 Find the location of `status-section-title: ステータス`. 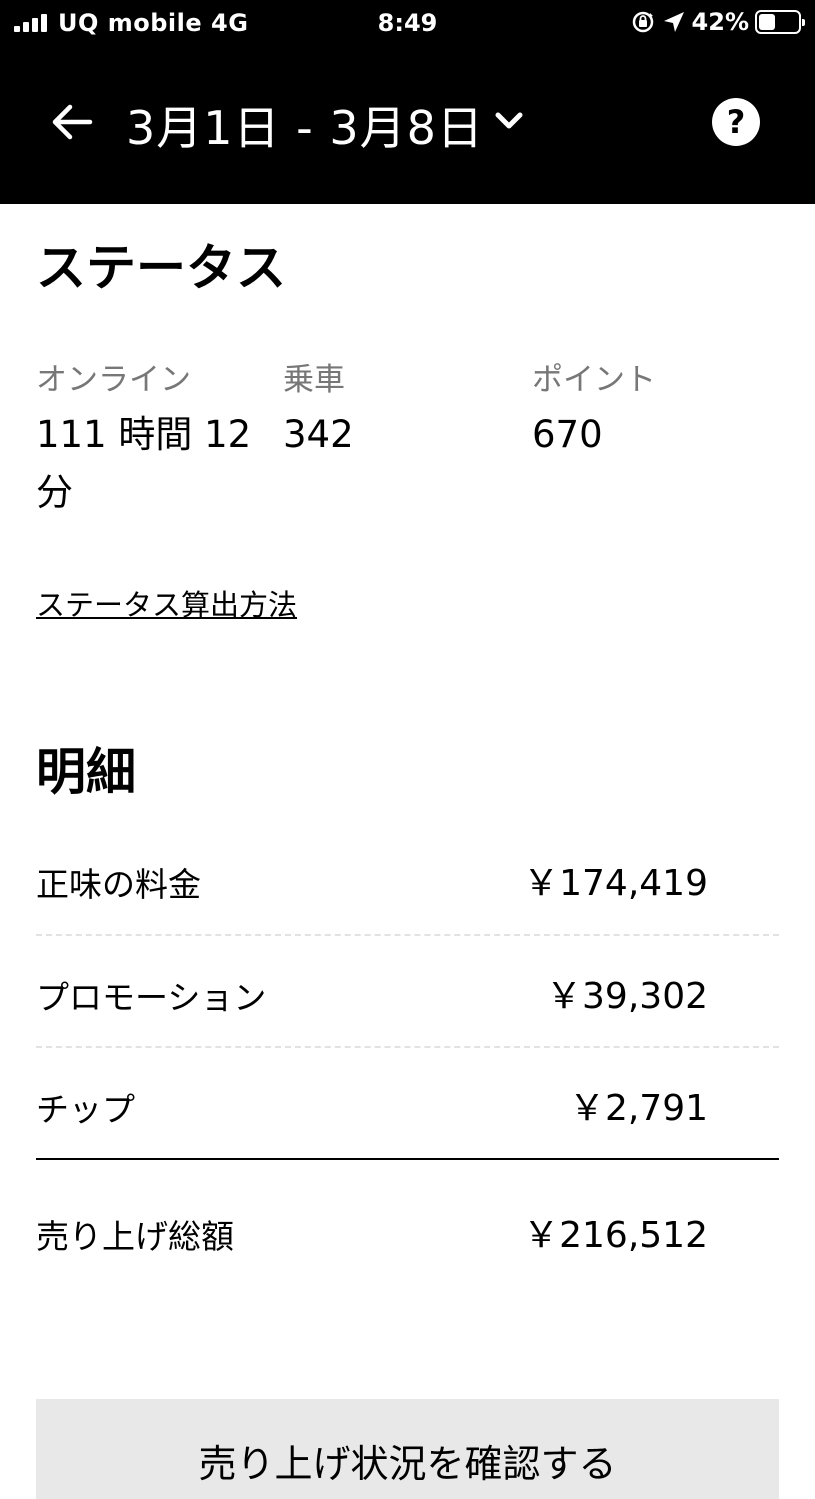

status-section-title: ステータス is located at coordinates (161, 268).